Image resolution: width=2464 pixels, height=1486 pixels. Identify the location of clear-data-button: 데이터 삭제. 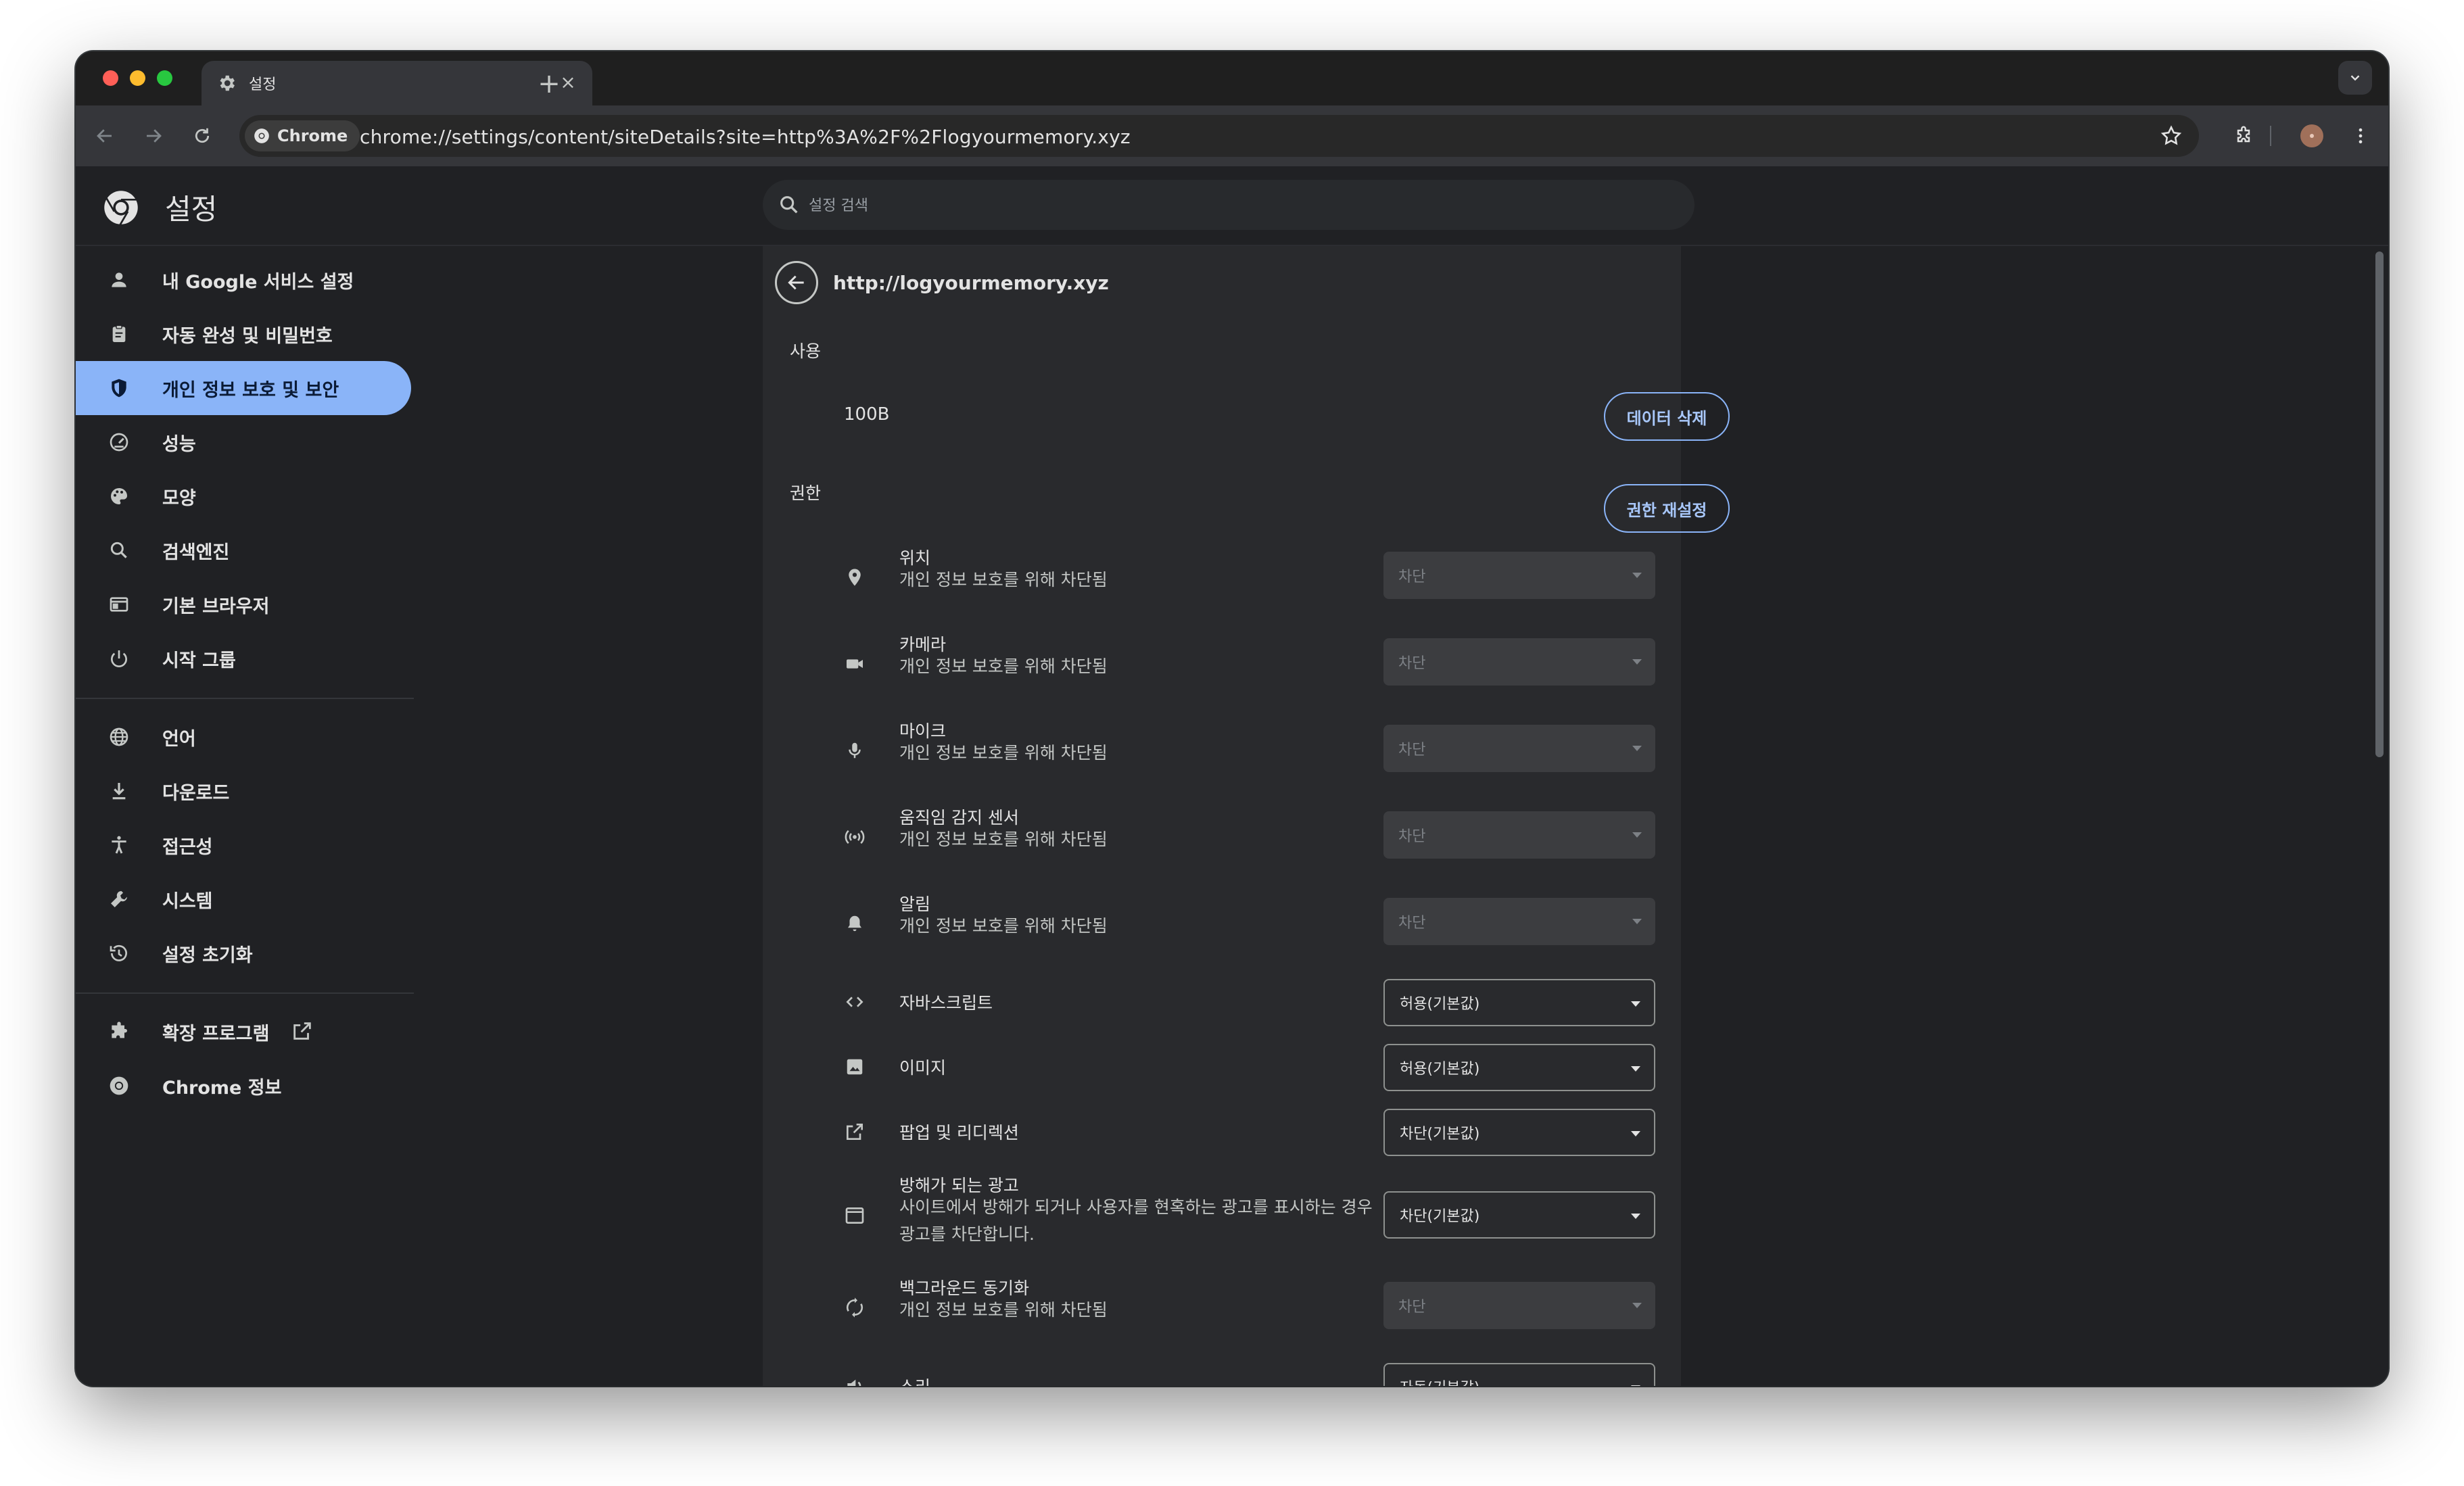
(1667, 417).